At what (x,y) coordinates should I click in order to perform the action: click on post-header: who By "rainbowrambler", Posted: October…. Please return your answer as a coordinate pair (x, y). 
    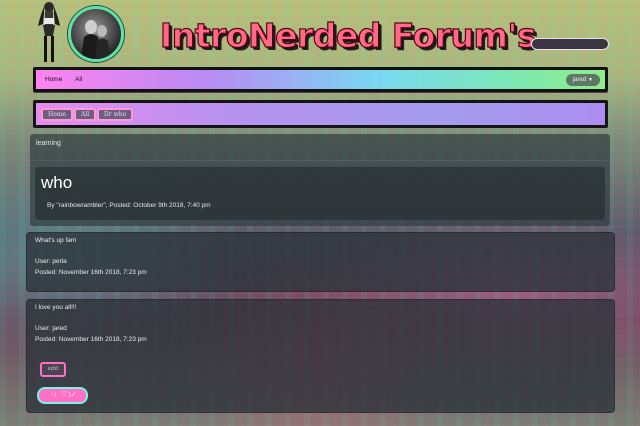
    Looking at the image, I should click on (320, 193).